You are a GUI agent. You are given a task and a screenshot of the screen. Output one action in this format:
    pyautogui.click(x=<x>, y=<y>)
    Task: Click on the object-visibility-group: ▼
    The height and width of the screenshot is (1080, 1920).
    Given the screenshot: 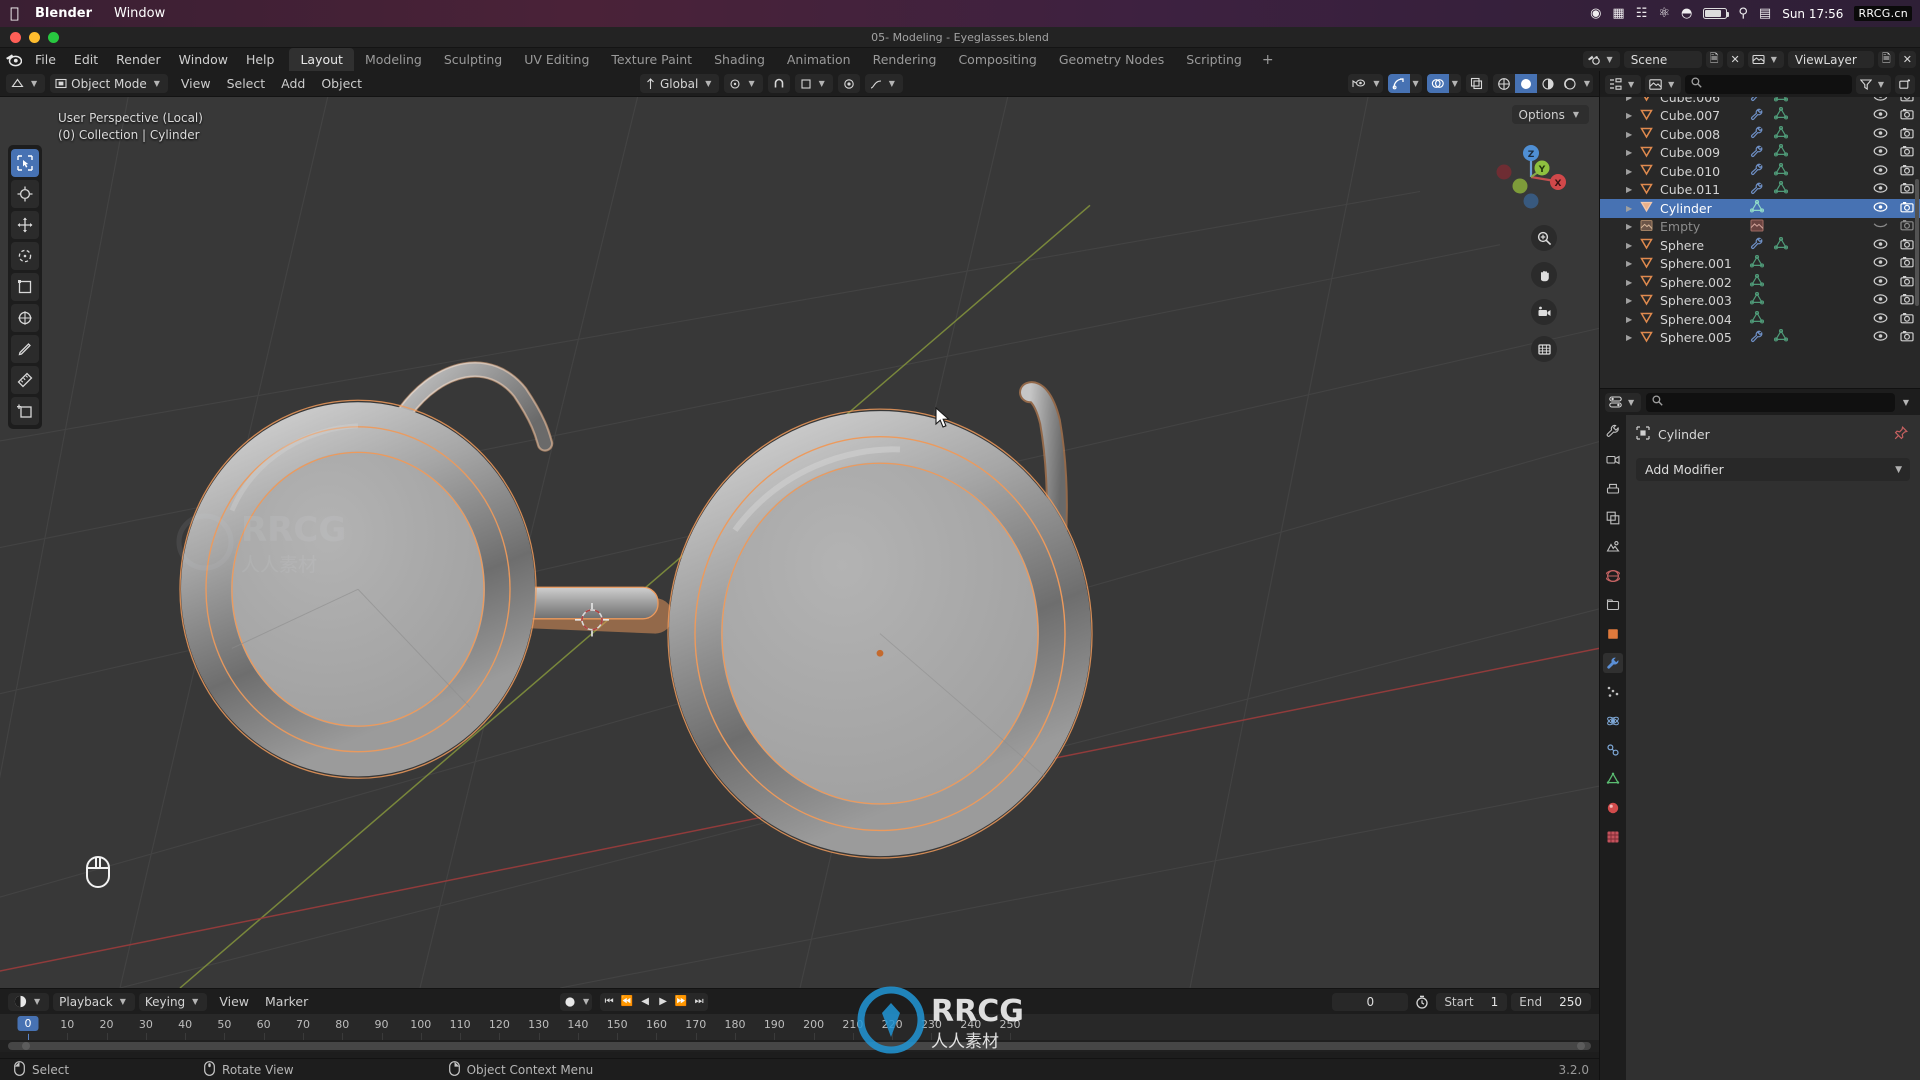 What is the action you would take?
    pyautogui.click(x=1365, y=83)
    